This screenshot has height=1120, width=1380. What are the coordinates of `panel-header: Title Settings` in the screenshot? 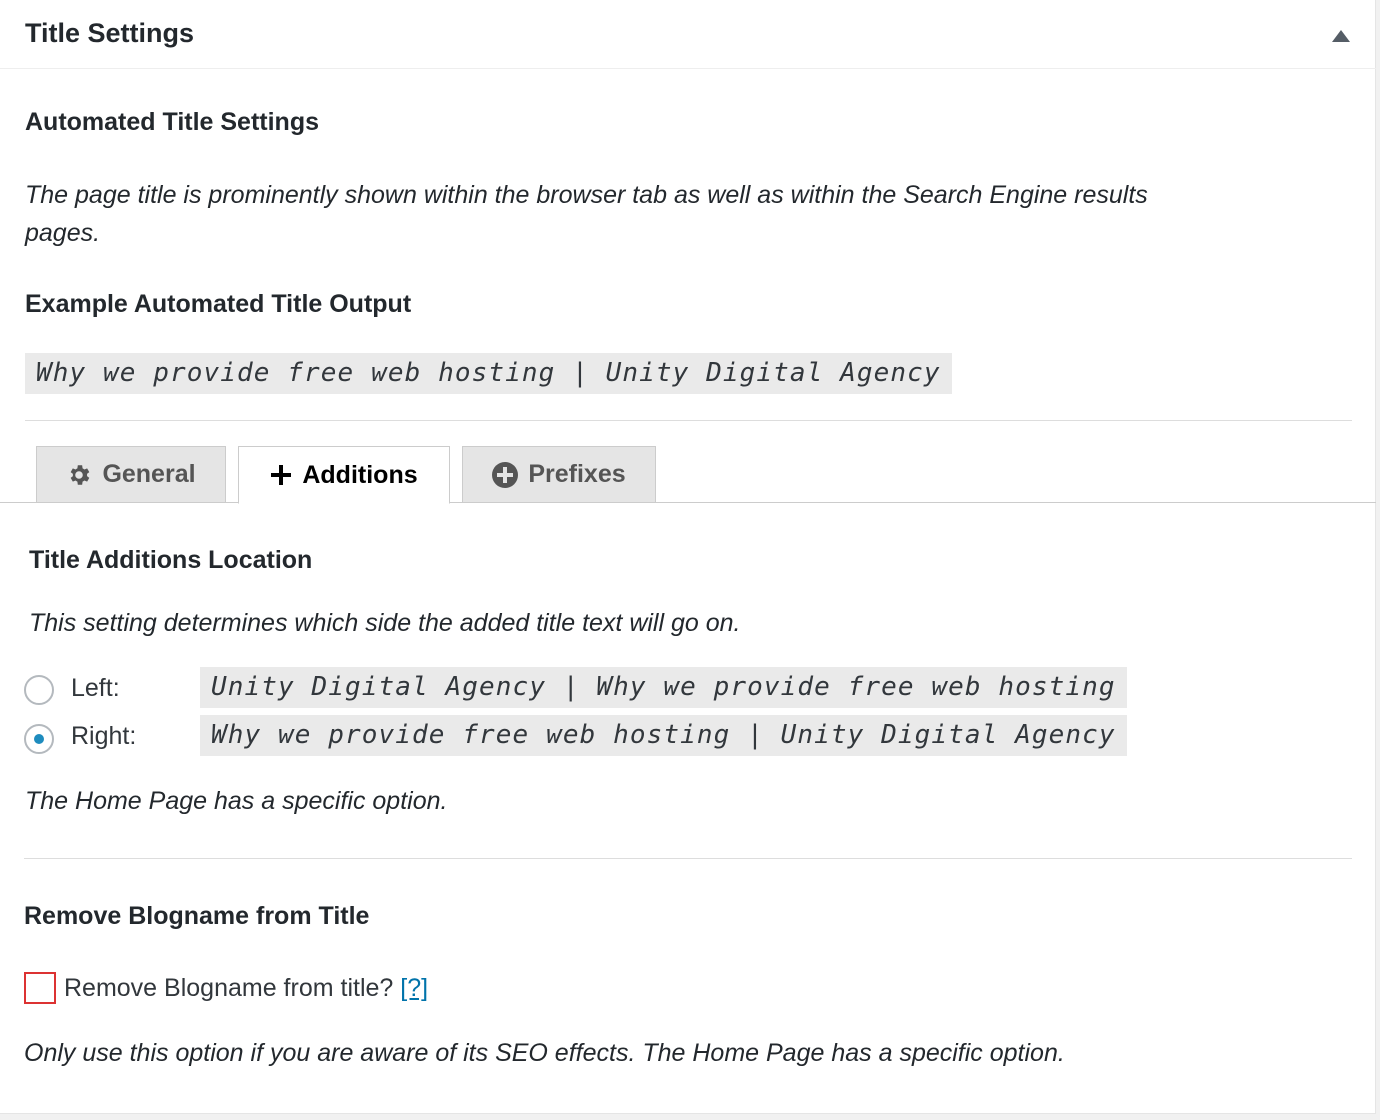 It's located at (688, 34).